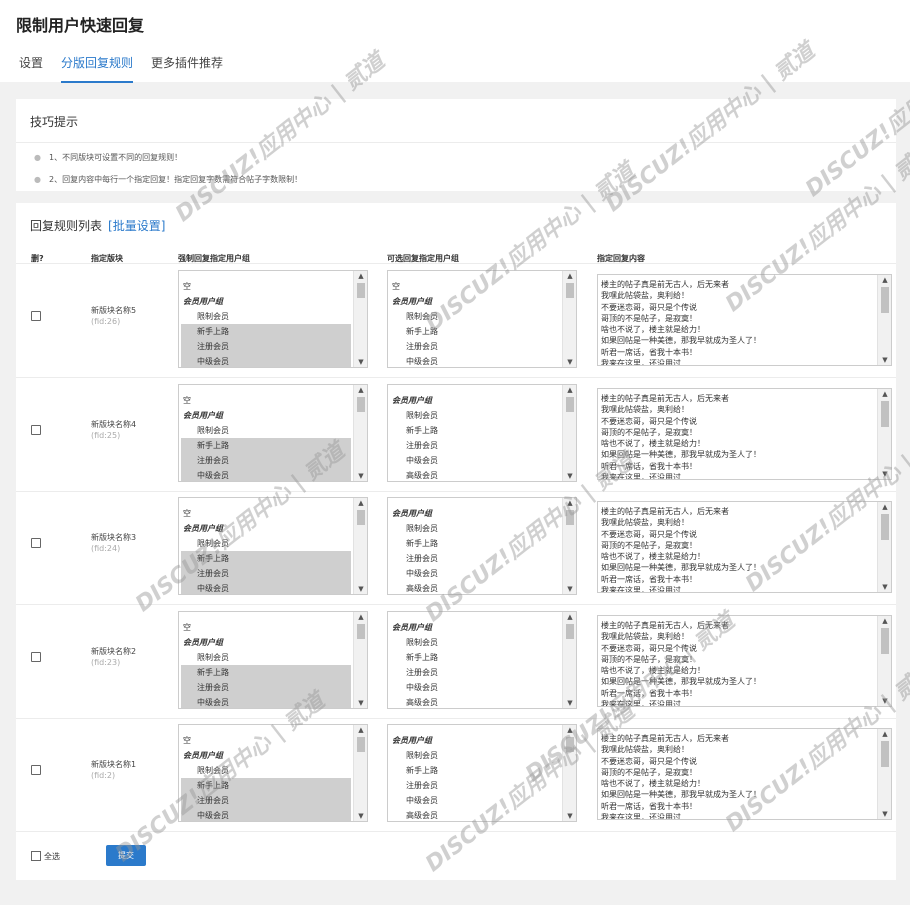  What do you see at coordinates (187, 68) in the screenshot?
I see `tab-more-plugins: 更多插件推荐` at bounding box center [187, 68].